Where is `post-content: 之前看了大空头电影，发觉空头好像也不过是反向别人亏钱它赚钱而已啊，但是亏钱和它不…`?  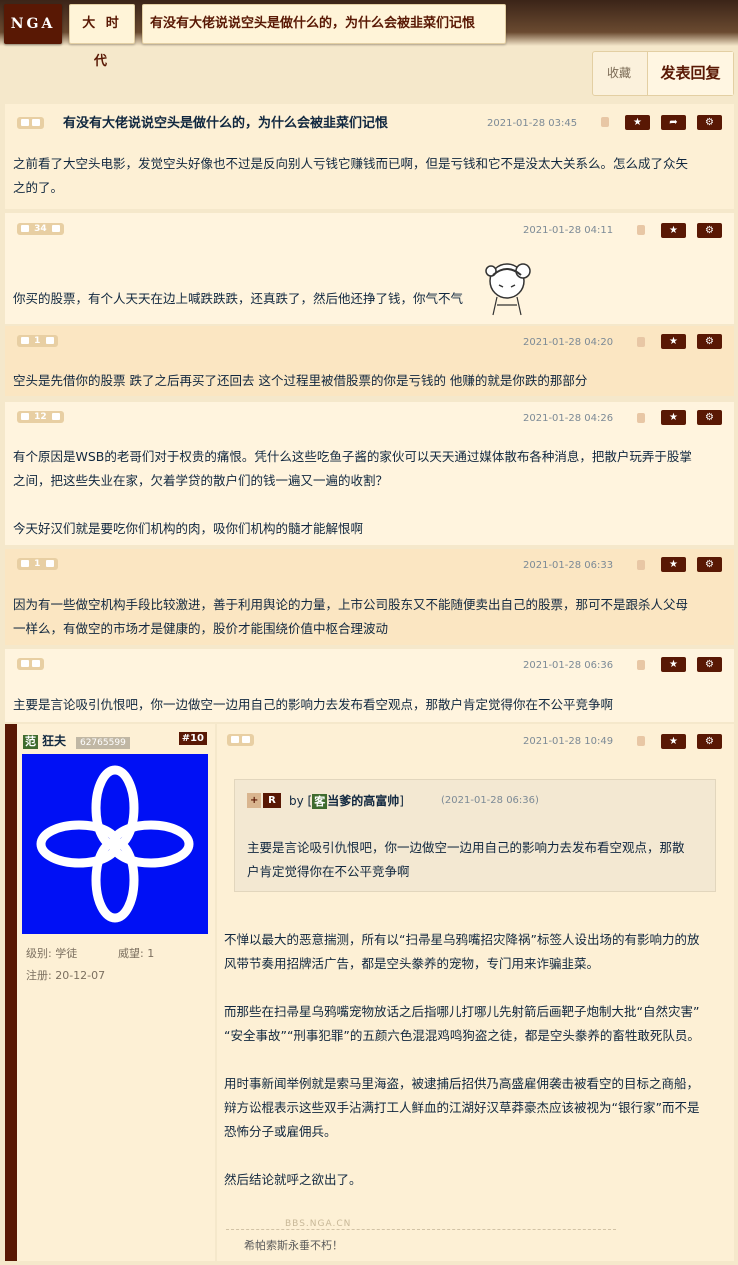 post-content: 之前看了大空头电影，发觉空头好像也不过是反向别人亏钱它赚钱而已啊，但是亏钱和它不… is located at coordinates (350, 176).